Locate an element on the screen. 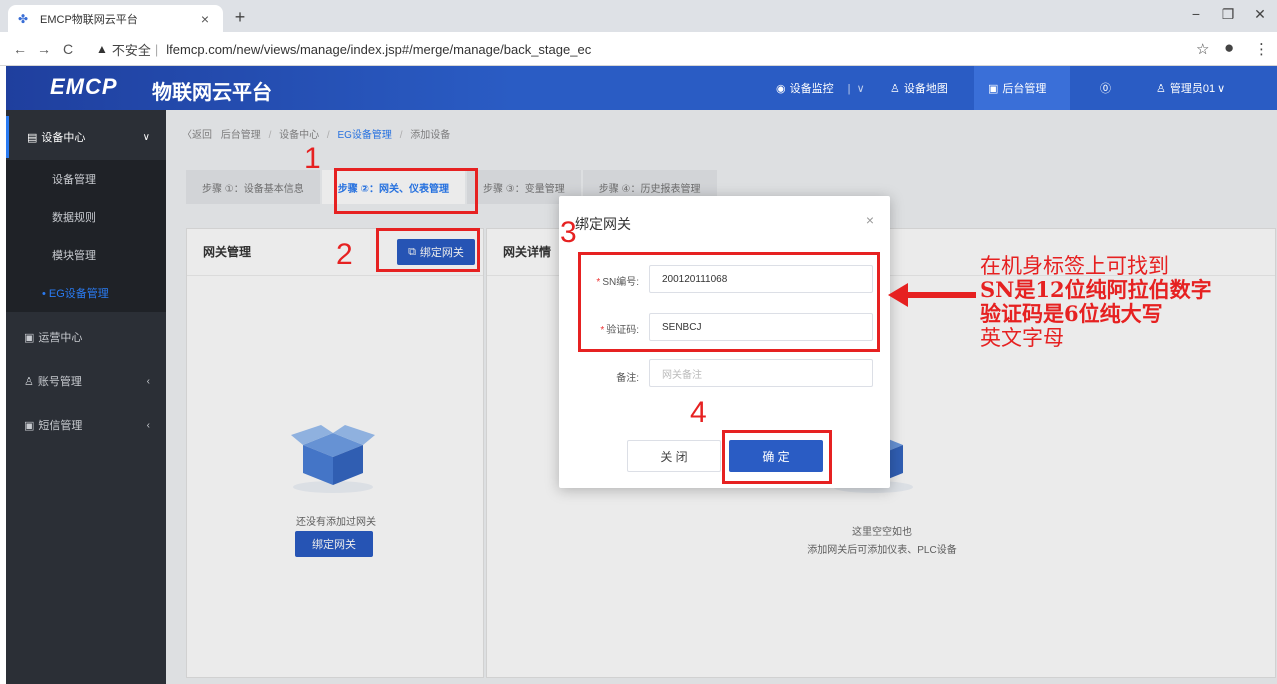  nav-device-map: ♙ 设备地图 is located at coordinates (919, 88).